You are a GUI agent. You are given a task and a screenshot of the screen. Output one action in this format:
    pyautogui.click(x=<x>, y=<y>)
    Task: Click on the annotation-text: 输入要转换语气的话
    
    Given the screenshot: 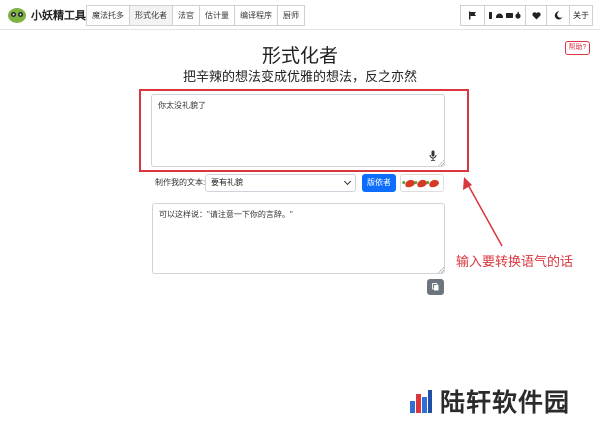 What is the action you would take?
    pyautogui.click(x=515, y=261)
    